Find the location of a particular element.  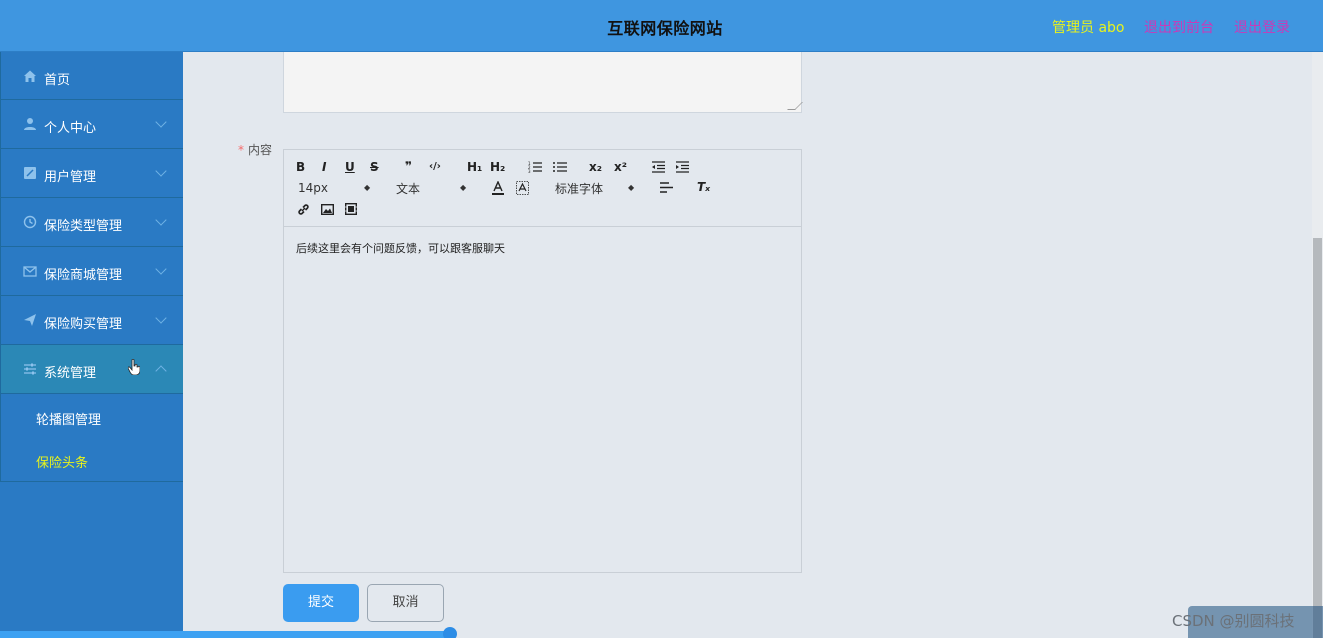

sidebar-item-label: 保险商城管理 is located at coordinates (83, 275).